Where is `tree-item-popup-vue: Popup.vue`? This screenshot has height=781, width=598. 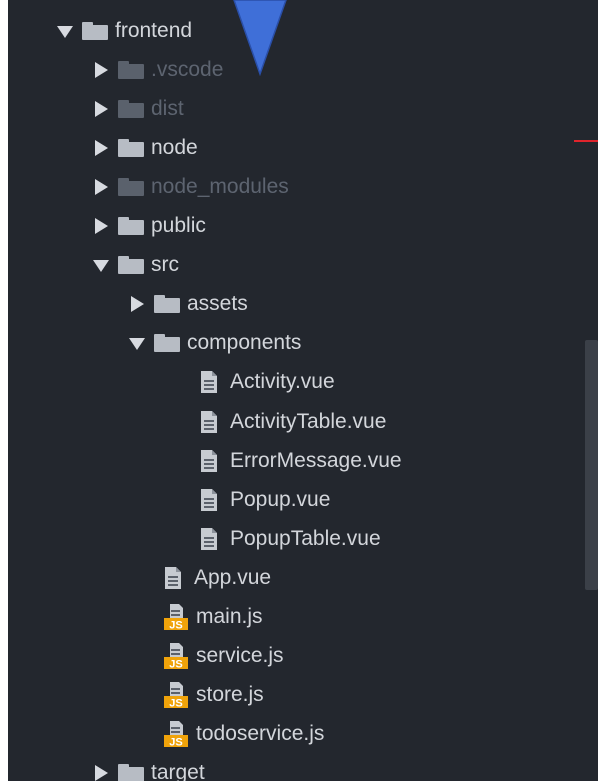
tree-item-popup-vue: Popup.vue is located at coordinates (265, 499).